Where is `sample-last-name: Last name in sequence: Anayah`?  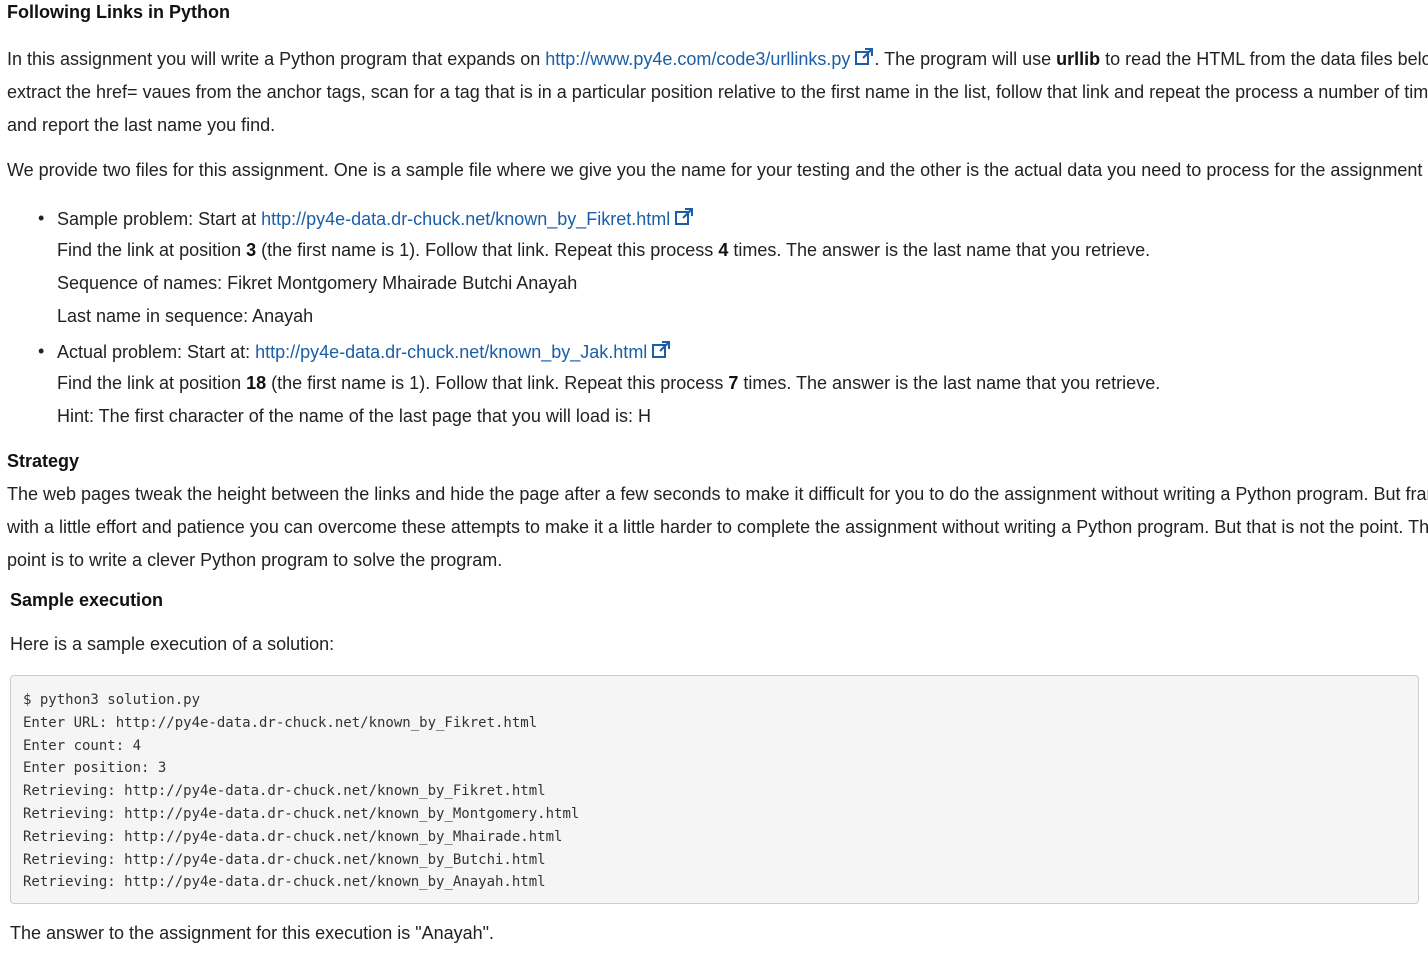 sample-last-name: Last name in sequence: Anayah is located at coordinates (185, 316).